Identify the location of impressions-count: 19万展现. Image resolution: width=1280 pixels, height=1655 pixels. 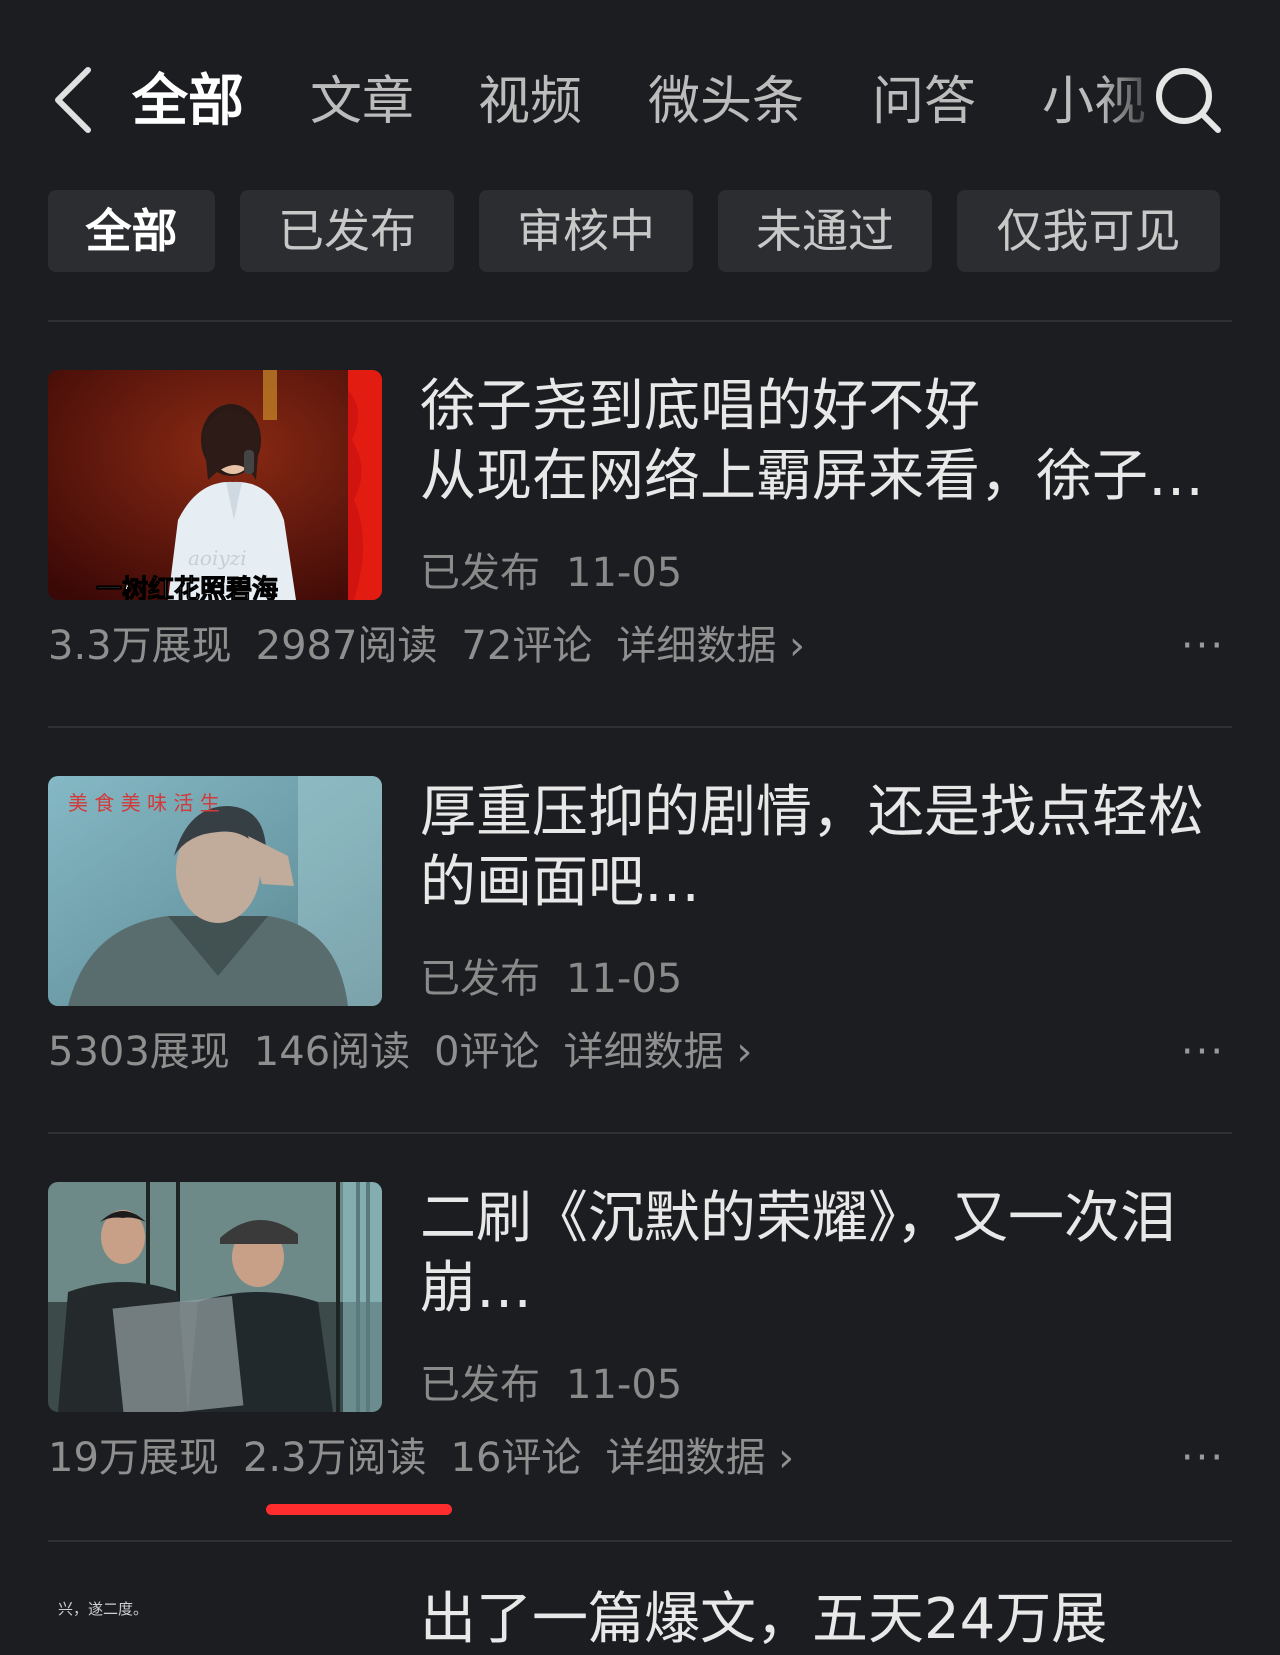
(133, 1458).